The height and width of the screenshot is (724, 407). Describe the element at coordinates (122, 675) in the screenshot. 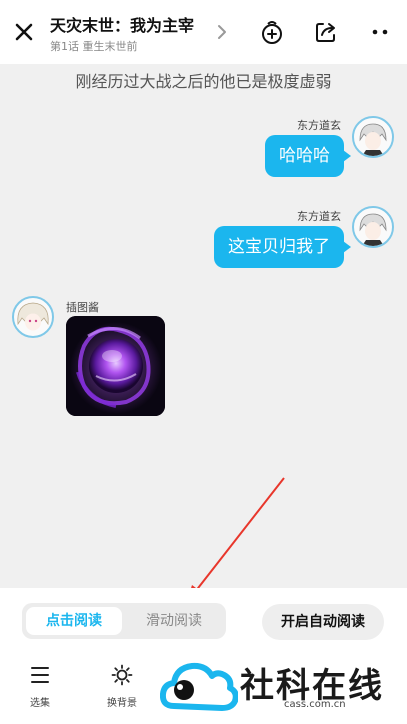

I see `sun-icon` at that location.